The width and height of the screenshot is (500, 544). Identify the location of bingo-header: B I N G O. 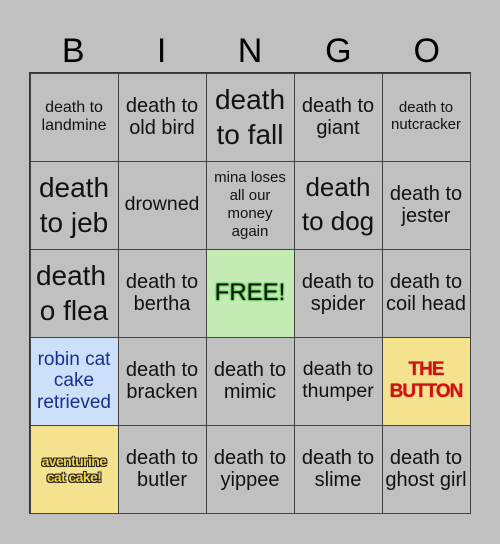
(250, 51).